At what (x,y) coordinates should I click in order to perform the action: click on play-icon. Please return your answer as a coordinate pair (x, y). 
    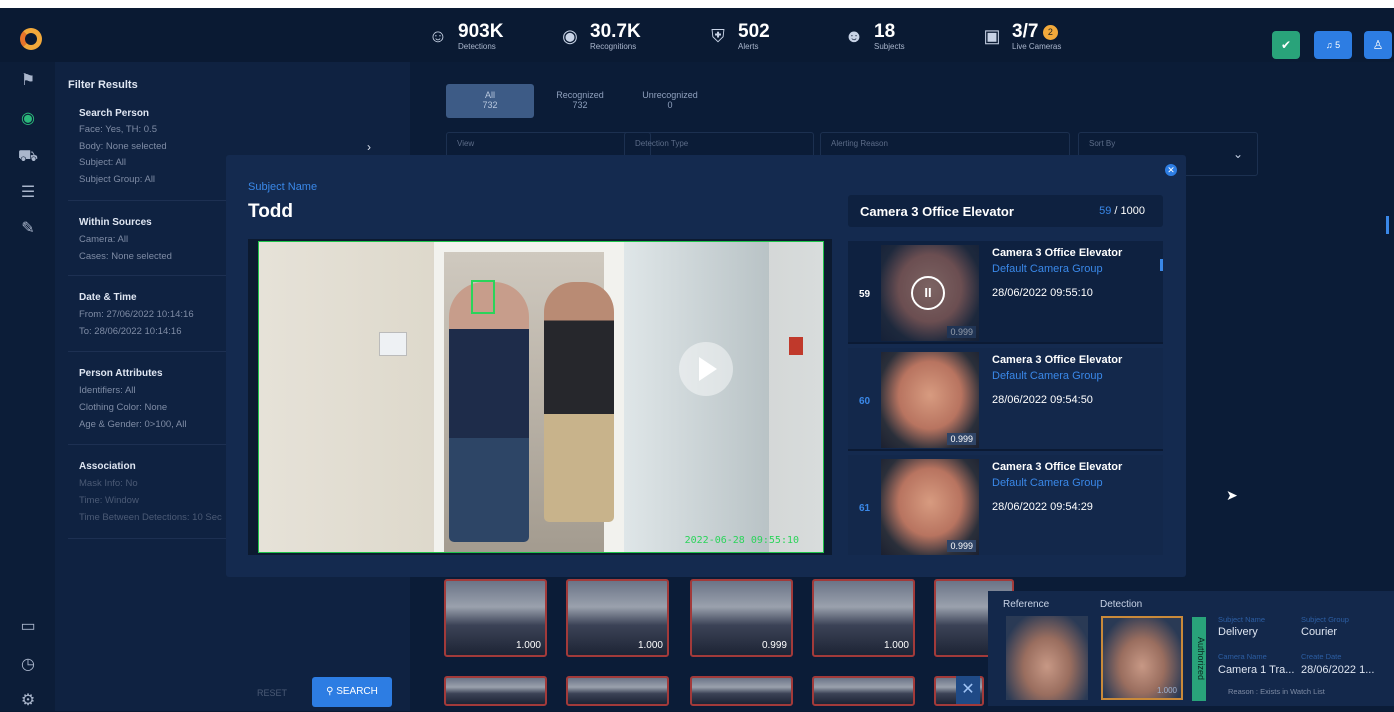
    Looking at the image, I should click on (706, 369).